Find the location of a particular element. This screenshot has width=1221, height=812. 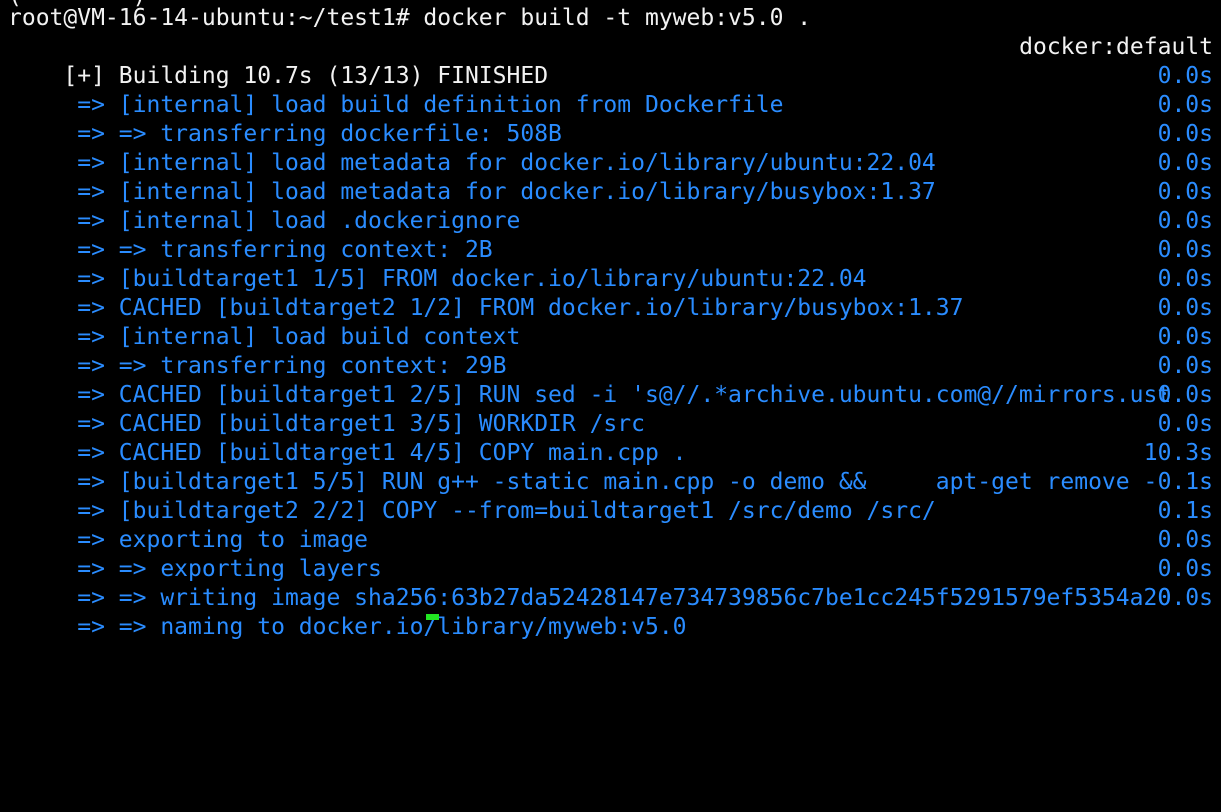

build-step-line: => [internal] load build context 0.0s is located at coordinates (610, 322).